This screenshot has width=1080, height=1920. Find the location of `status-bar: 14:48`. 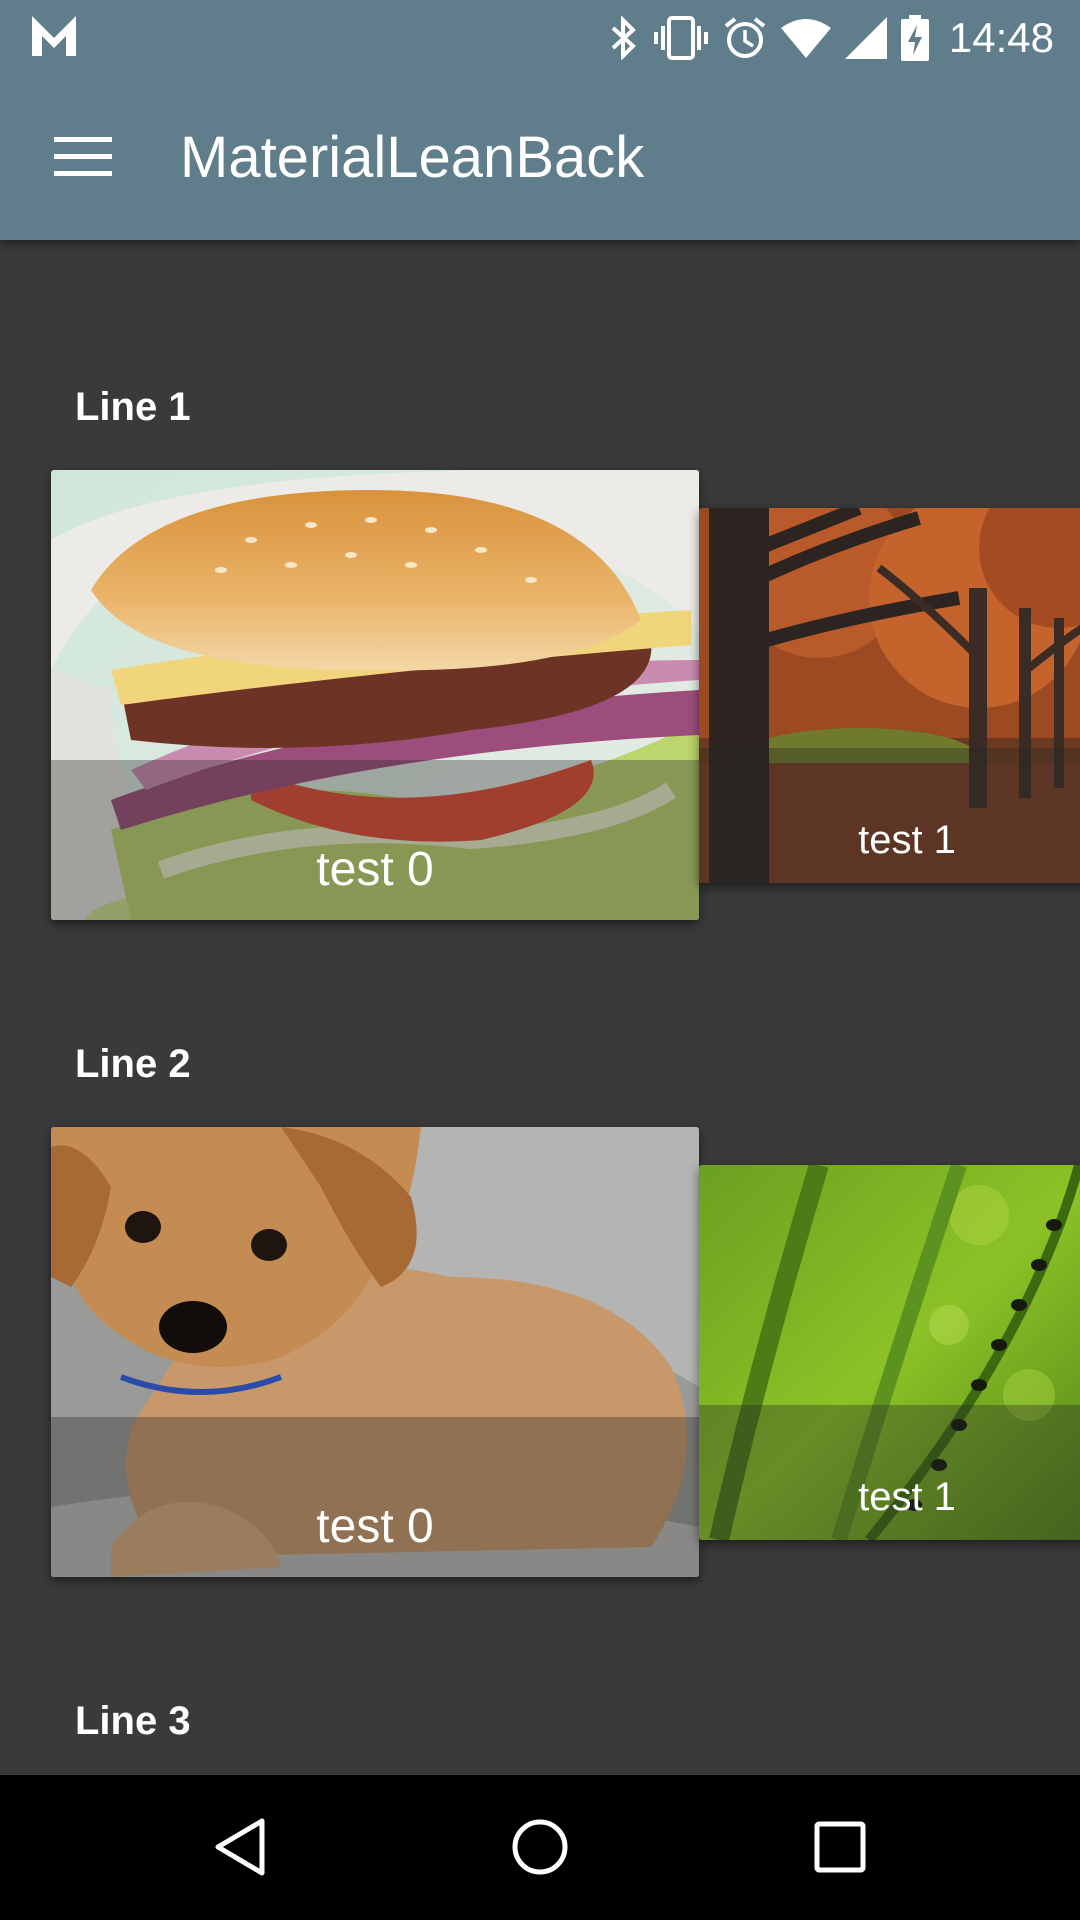

status-bar: 14:48 is located at coordinates (540, 37).